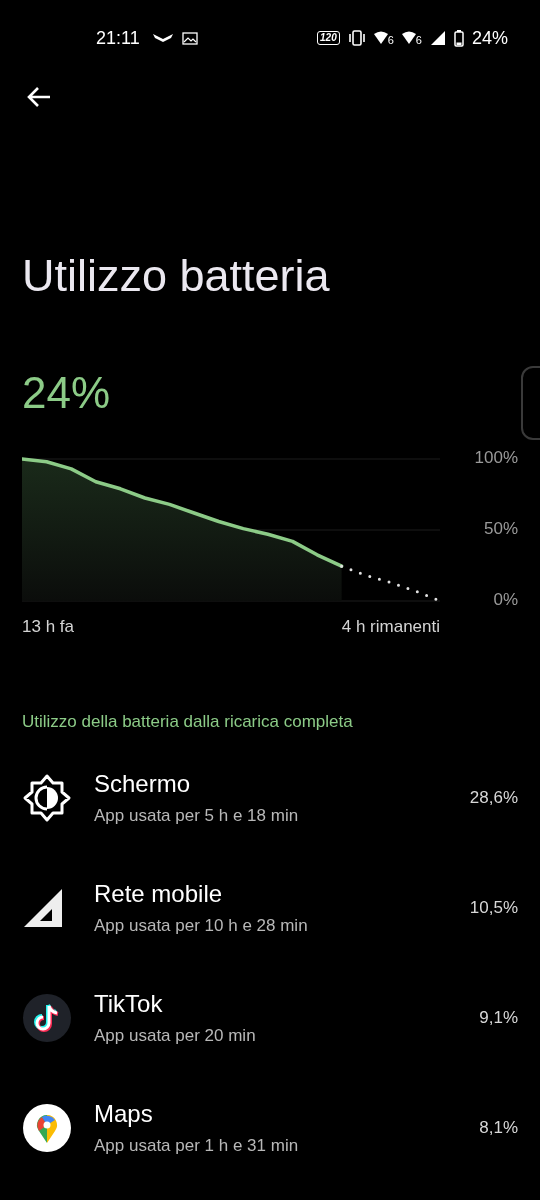 This screenshot has width=540, height=1200. I want to click on axis-label: 4 h rimanenti, so click(390, 627).